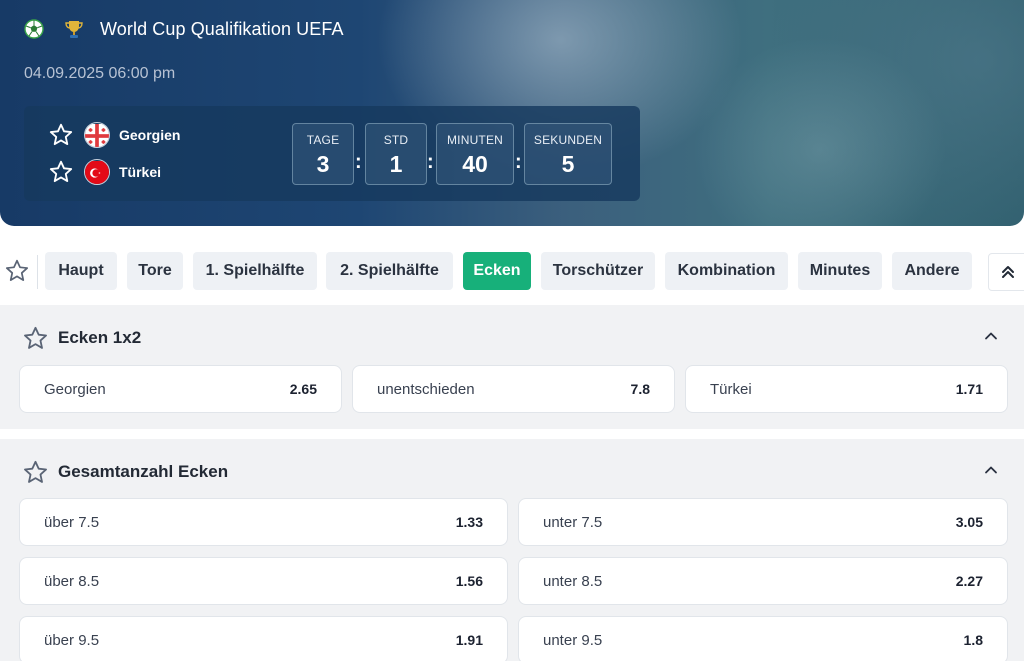 Image resolution: width=1024 pixels, height=661 pixels. What do you see at coordinates (640, 389) in the screenshot?
I see `odds-value: 7.8` at bounding box center [640, 389].